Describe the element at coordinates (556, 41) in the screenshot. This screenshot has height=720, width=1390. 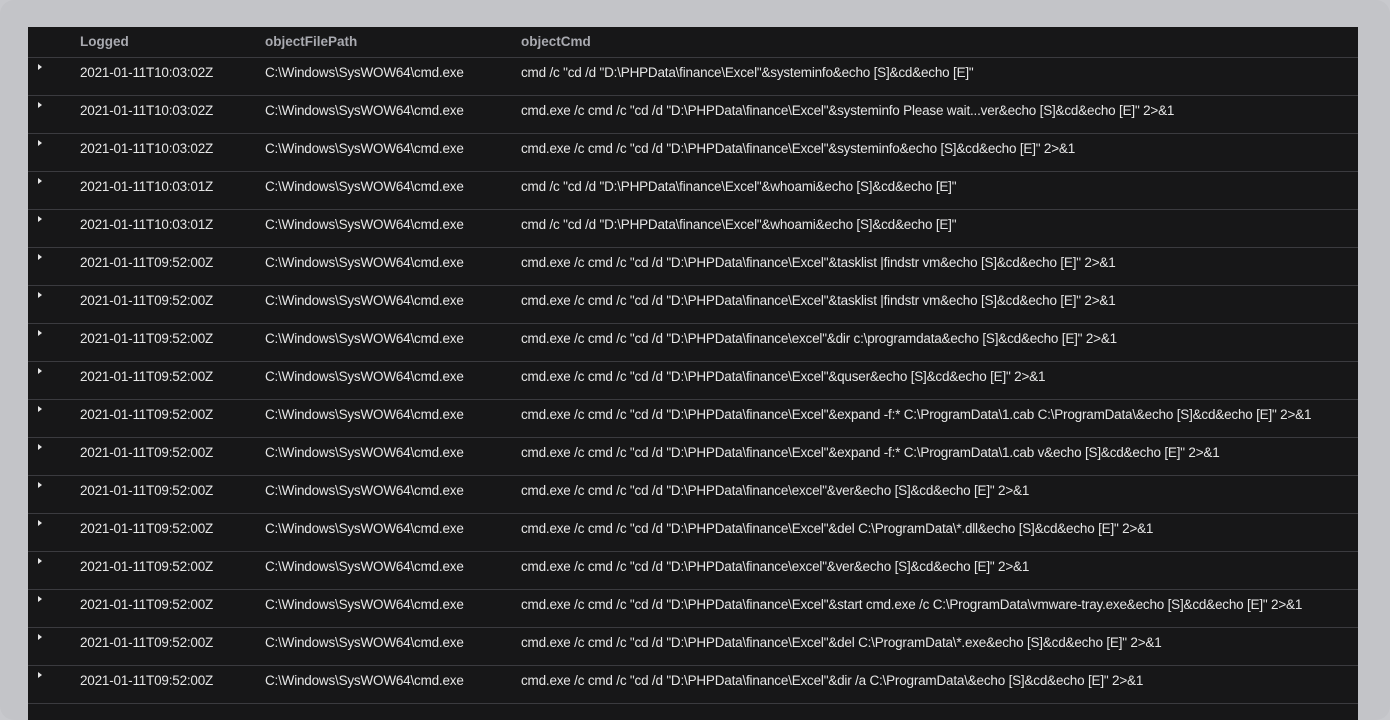
I see `column-header-objectcmd: objectCmd` at that location.